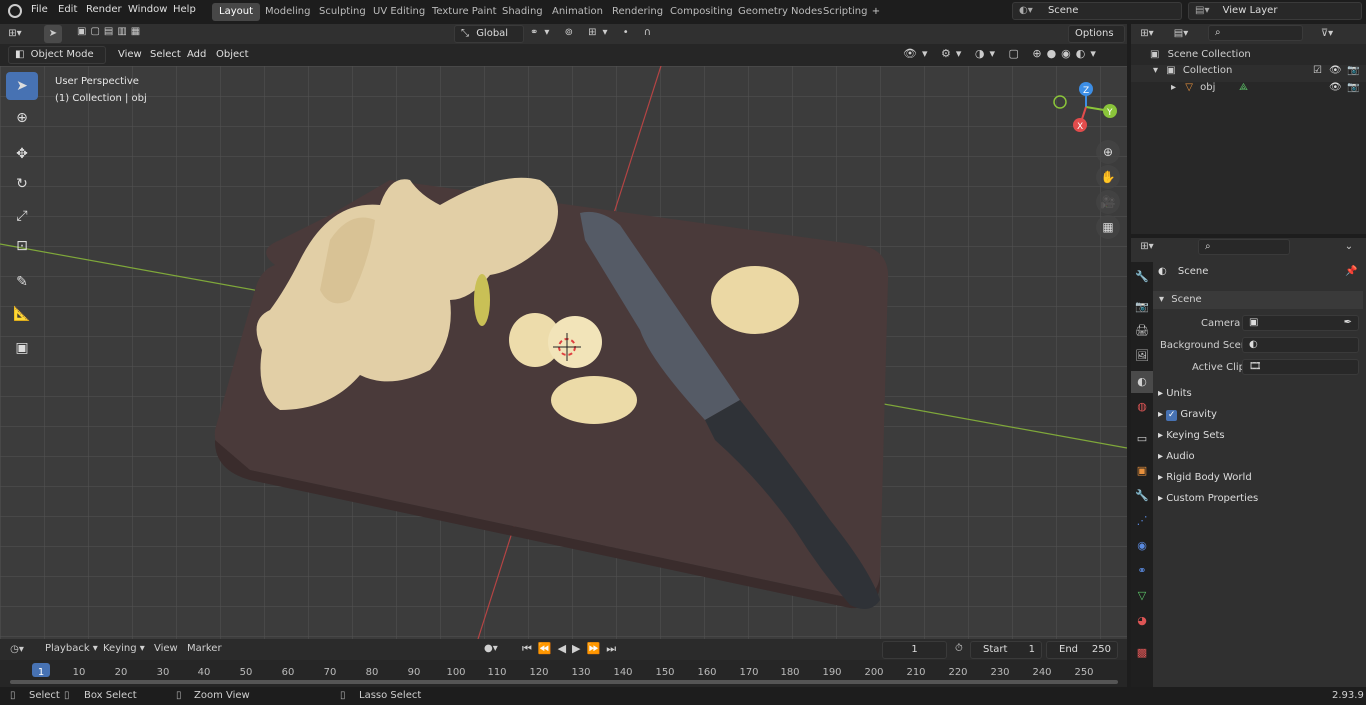 Image resolution: width=1366 pixels, height=705 pixels. I want to click on particles-tab-icon: ⋰, so click(1142, 521).